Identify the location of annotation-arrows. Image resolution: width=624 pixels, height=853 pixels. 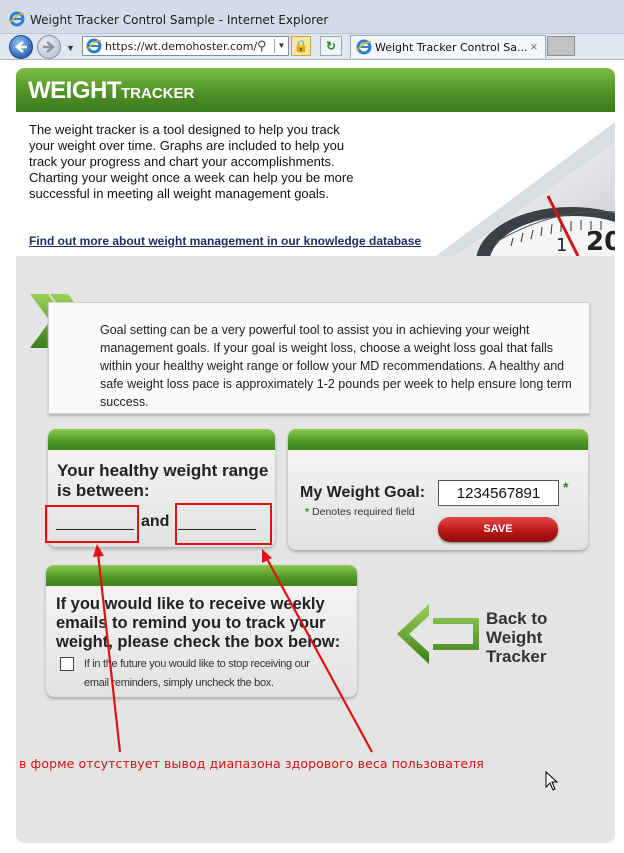
(233, 648).